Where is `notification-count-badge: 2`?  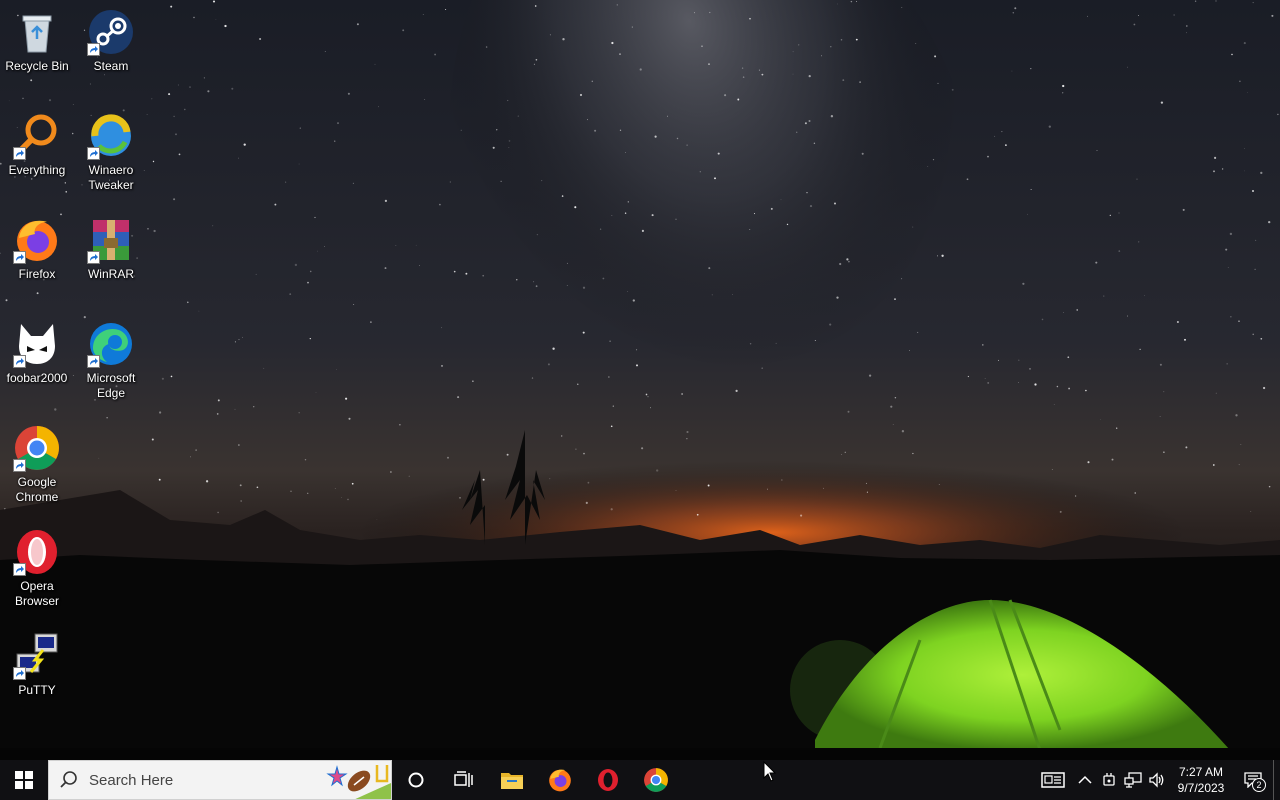
notification-count-badge: 2 is located at coordinates (1259, 785).